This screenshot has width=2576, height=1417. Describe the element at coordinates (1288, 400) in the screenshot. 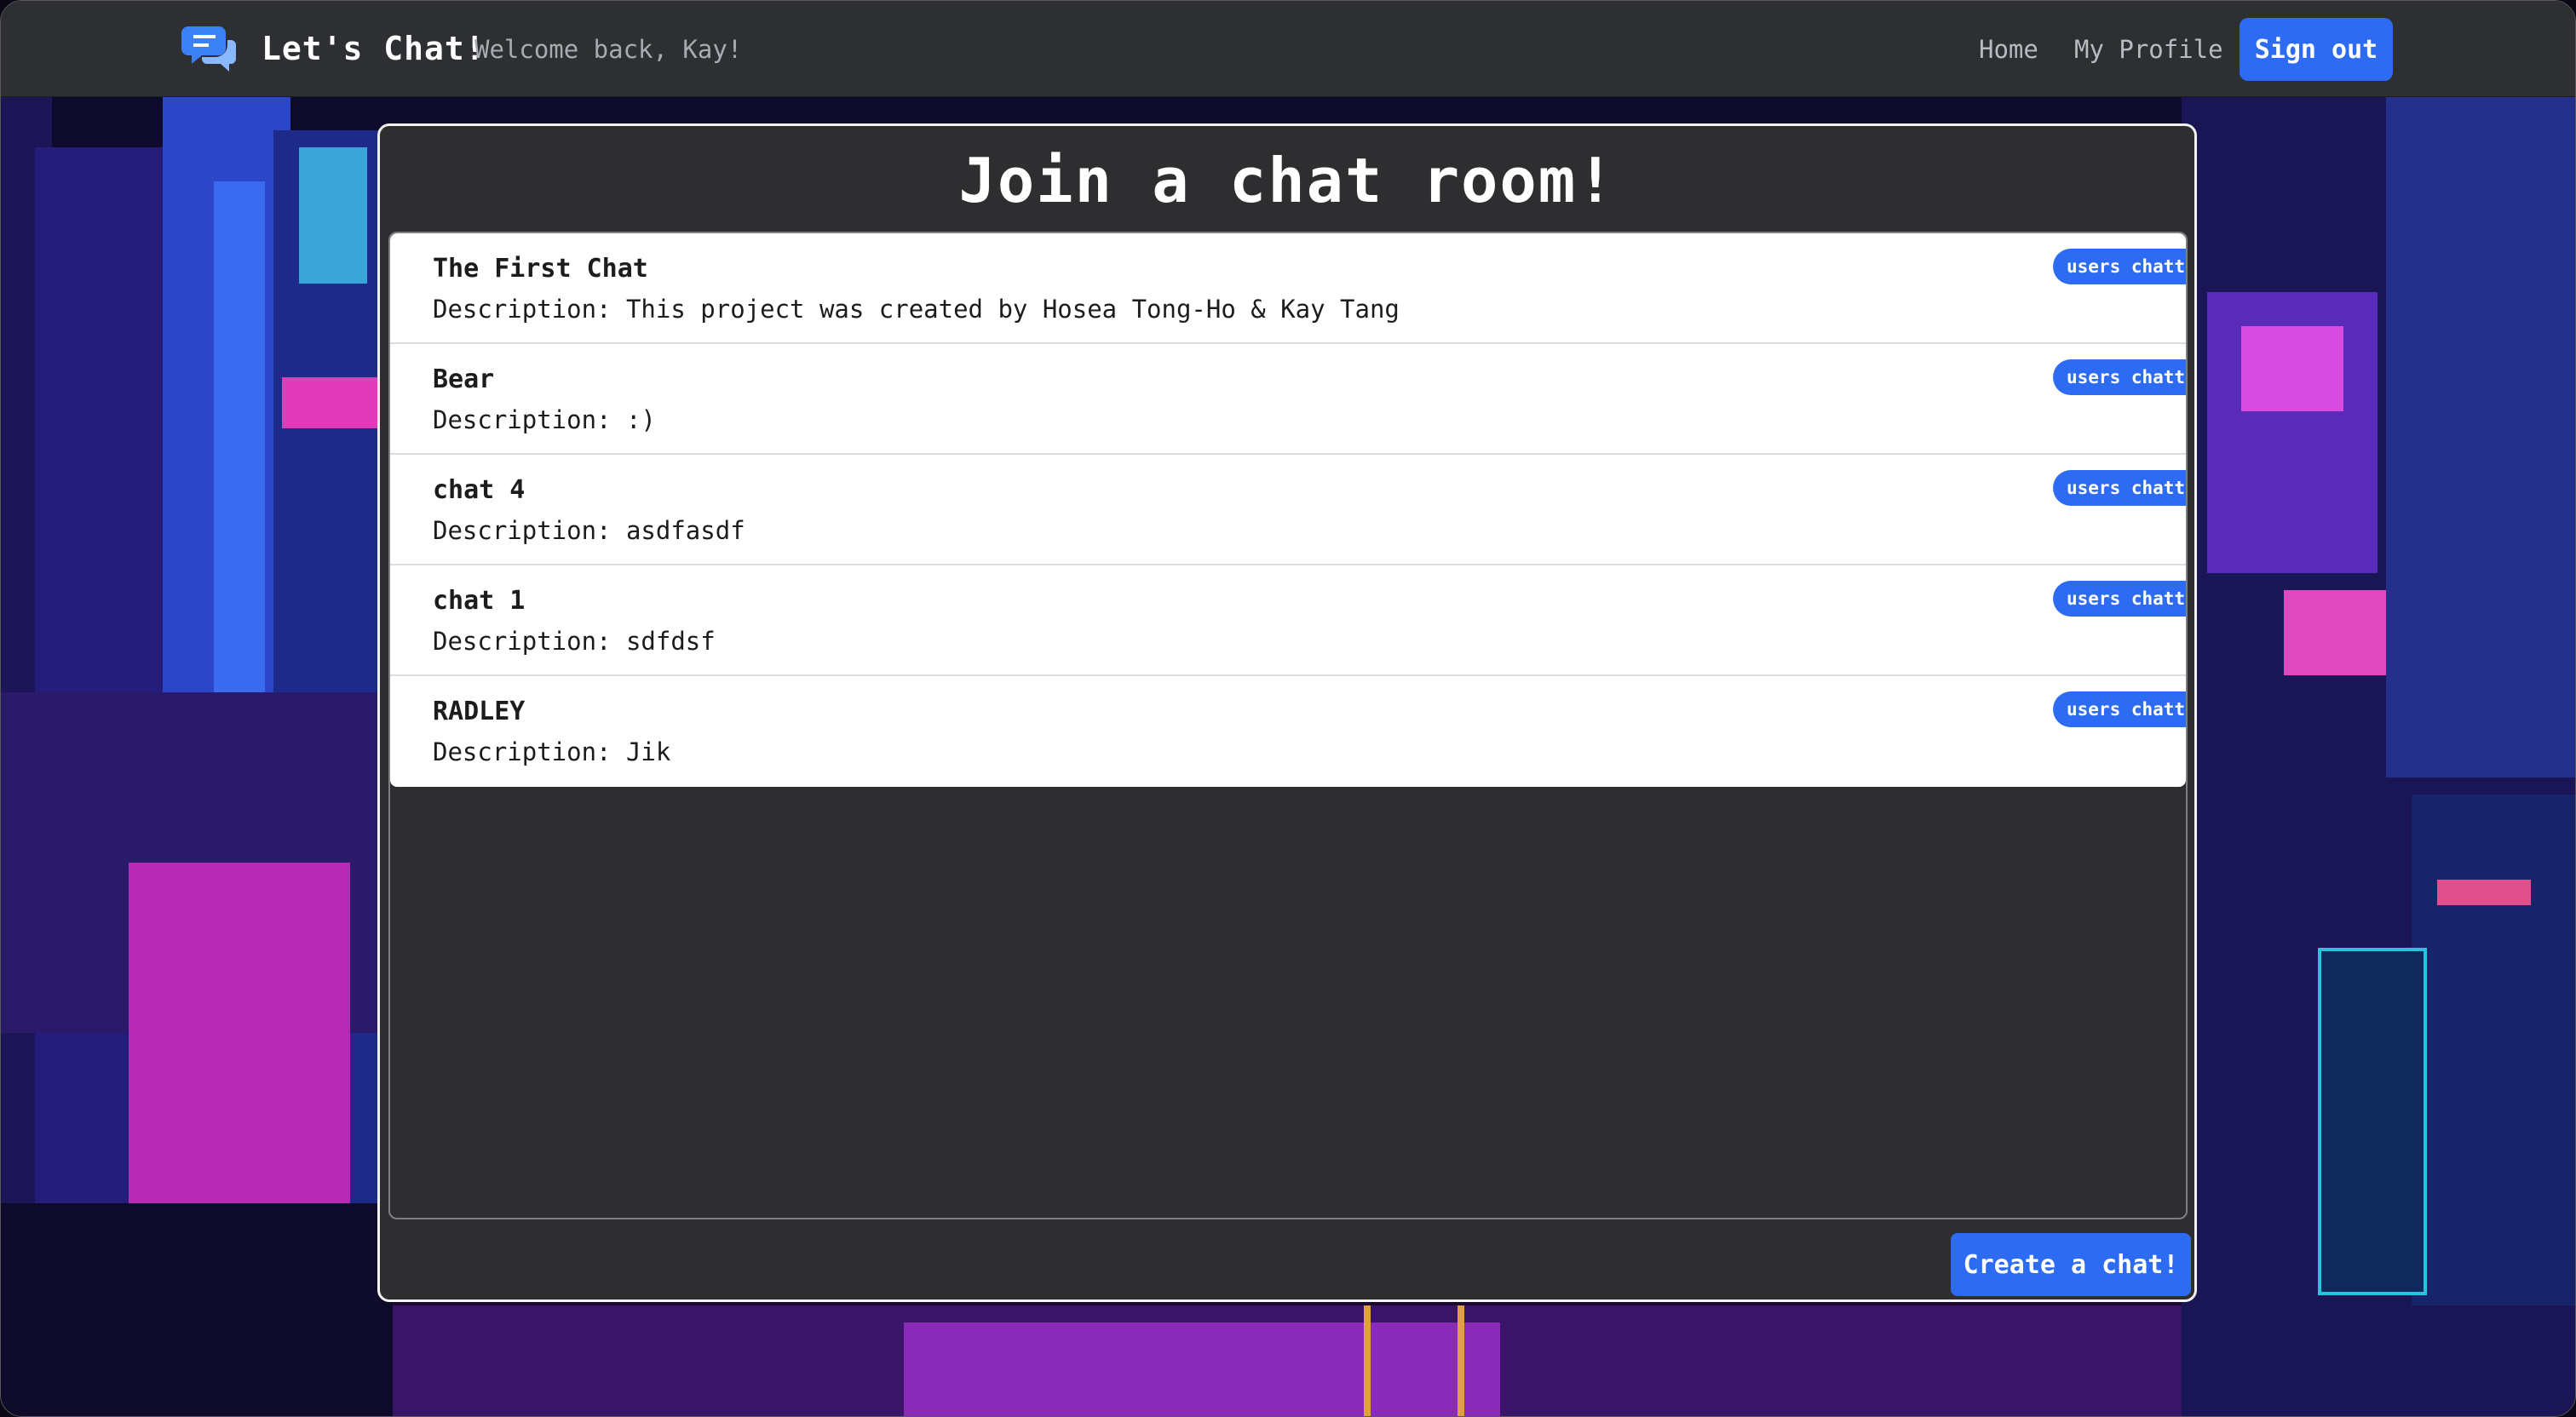

I see `chat-room-item: Bear Description: :) users chatting: 0` at that location.